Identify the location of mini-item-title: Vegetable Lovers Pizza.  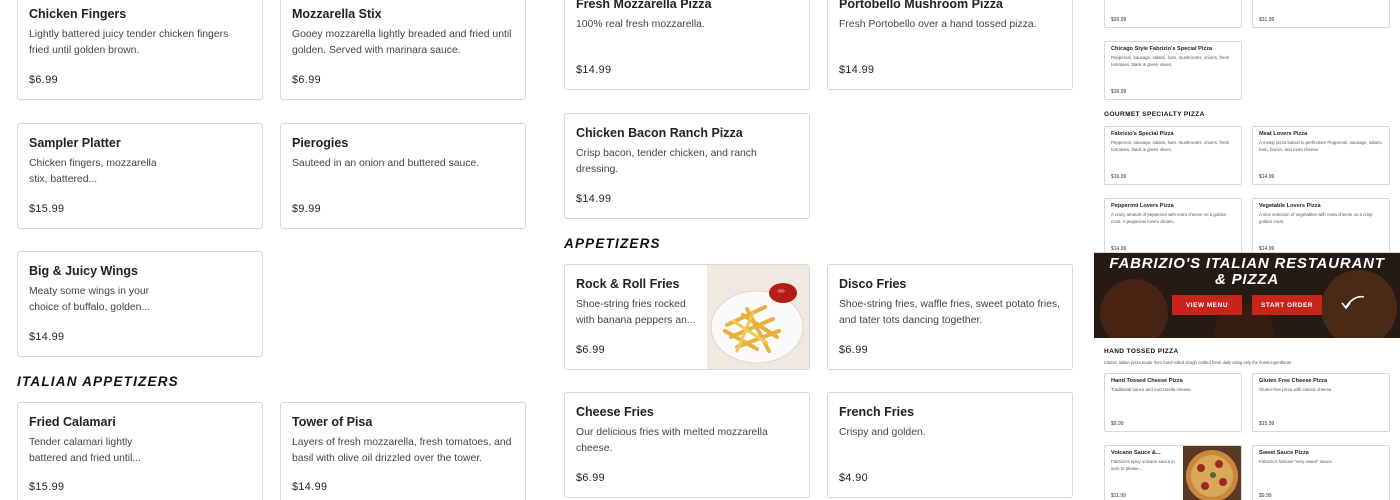
(1290, 206).